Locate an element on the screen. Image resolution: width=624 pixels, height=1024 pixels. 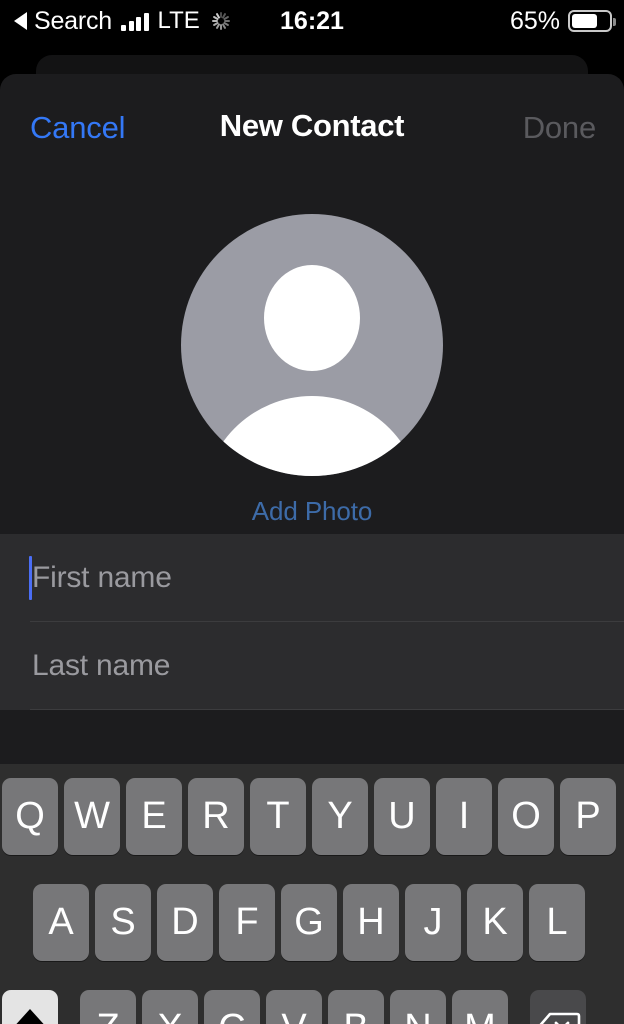
person-placeholder-icon is located at coordinates (312, 345).